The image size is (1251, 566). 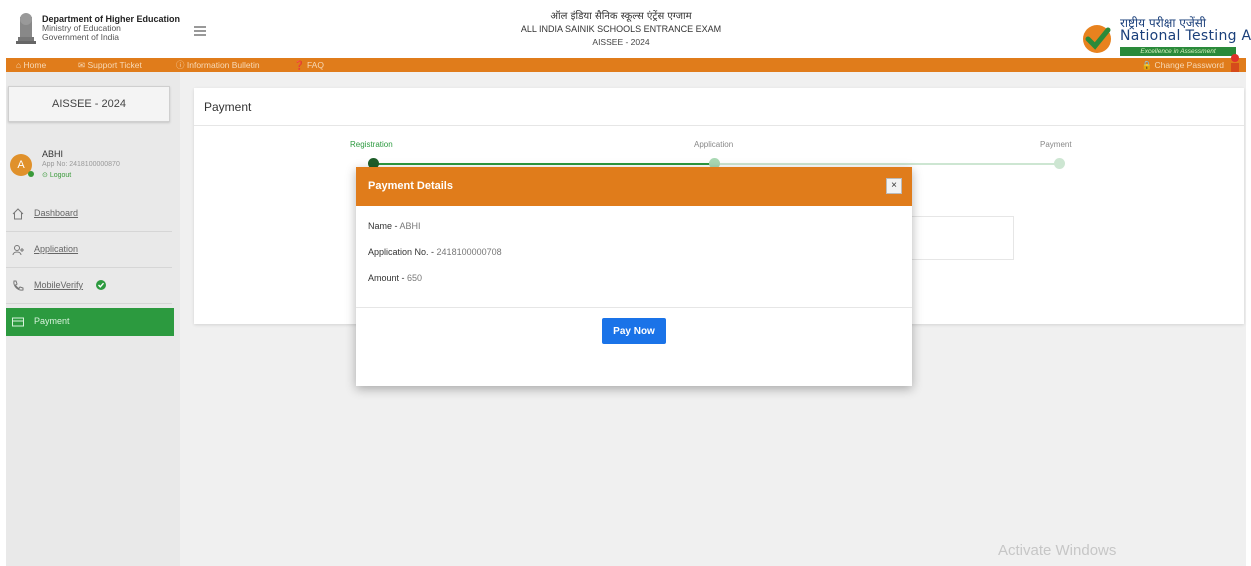 I want to click on amount-row: Amount - 650, so click(x=395, y=278).